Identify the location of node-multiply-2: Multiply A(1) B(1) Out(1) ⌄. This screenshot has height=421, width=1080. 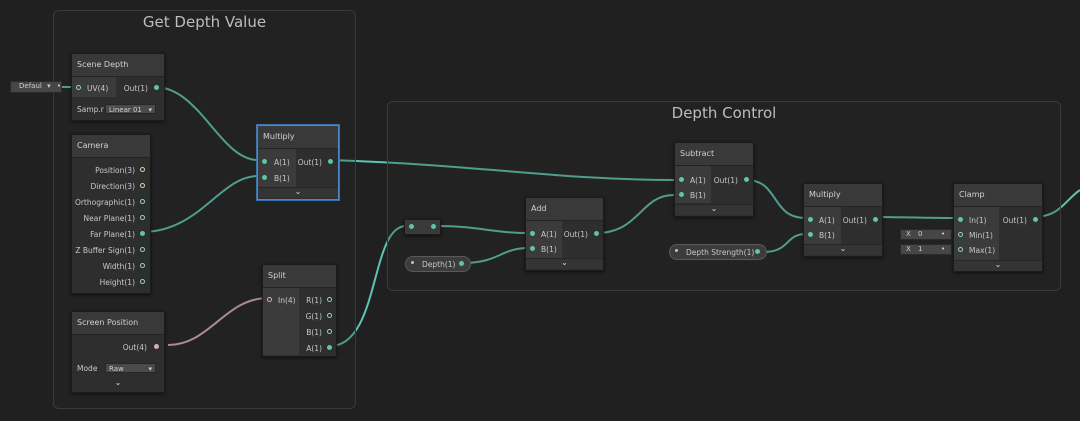
(843, 220).